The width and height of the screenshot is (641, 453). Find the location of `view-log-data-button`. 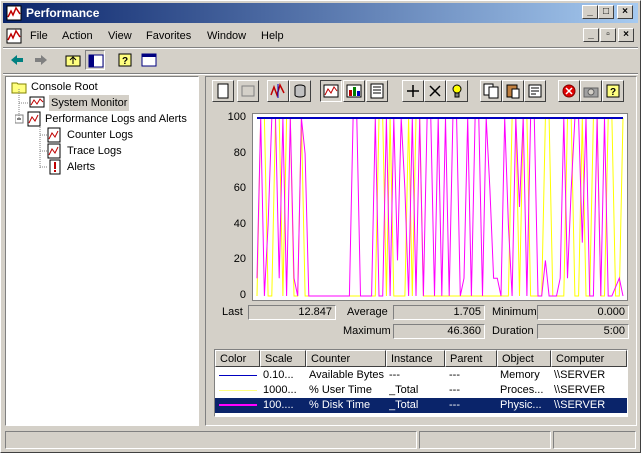

view-log-data-button is located at coordinates (300, 91).